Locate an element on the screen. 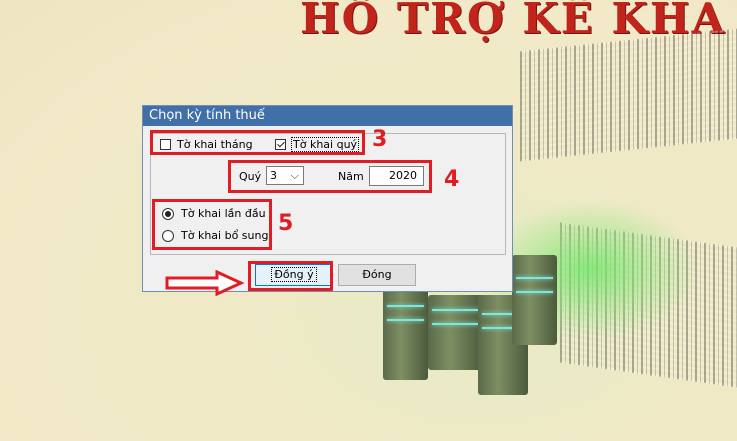 Image resolution: width=737 pixels, height=441 pixels. right-arrow-icon is located at coordinates (205, 283).